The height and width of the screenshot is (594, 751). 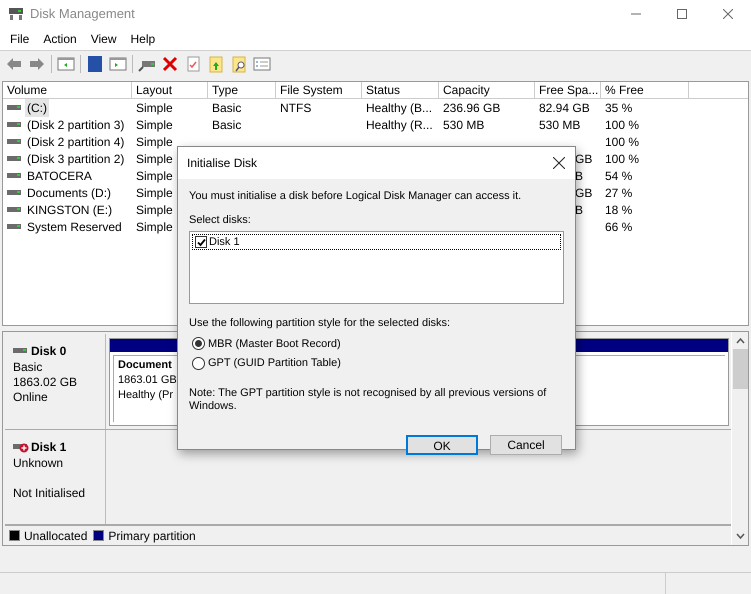 What do you see at coordinates (355, 196) in the screenshot?
I see `dialog-message: You must initialise a disk before Logical Disk Manager can access it.` at bounding box center [355, 196].